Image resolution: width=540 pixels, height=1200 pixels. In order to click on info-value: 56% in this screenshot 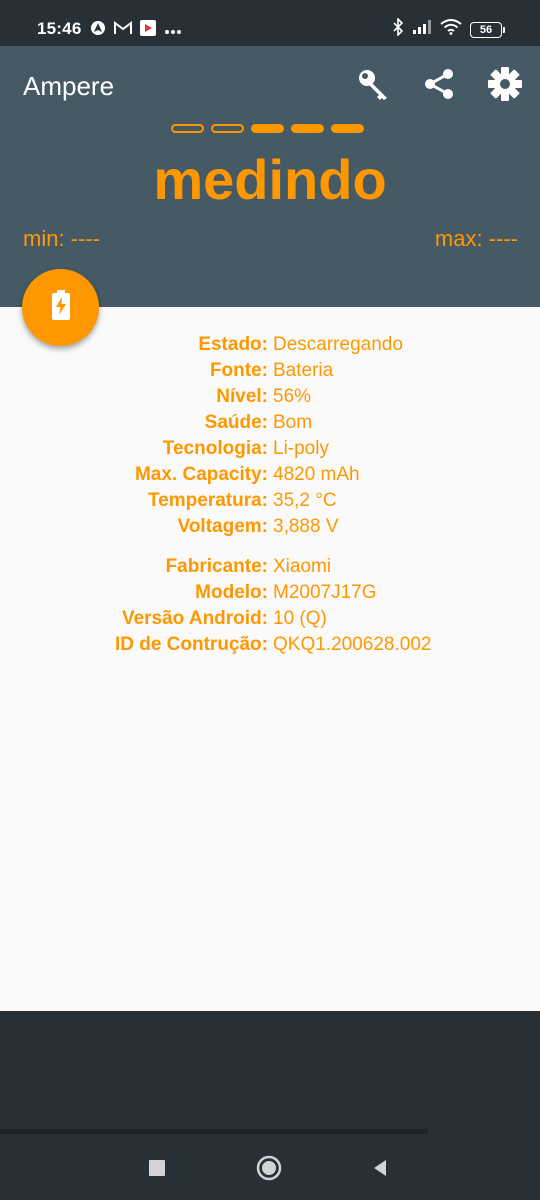, I will do `click(292, 396)`.